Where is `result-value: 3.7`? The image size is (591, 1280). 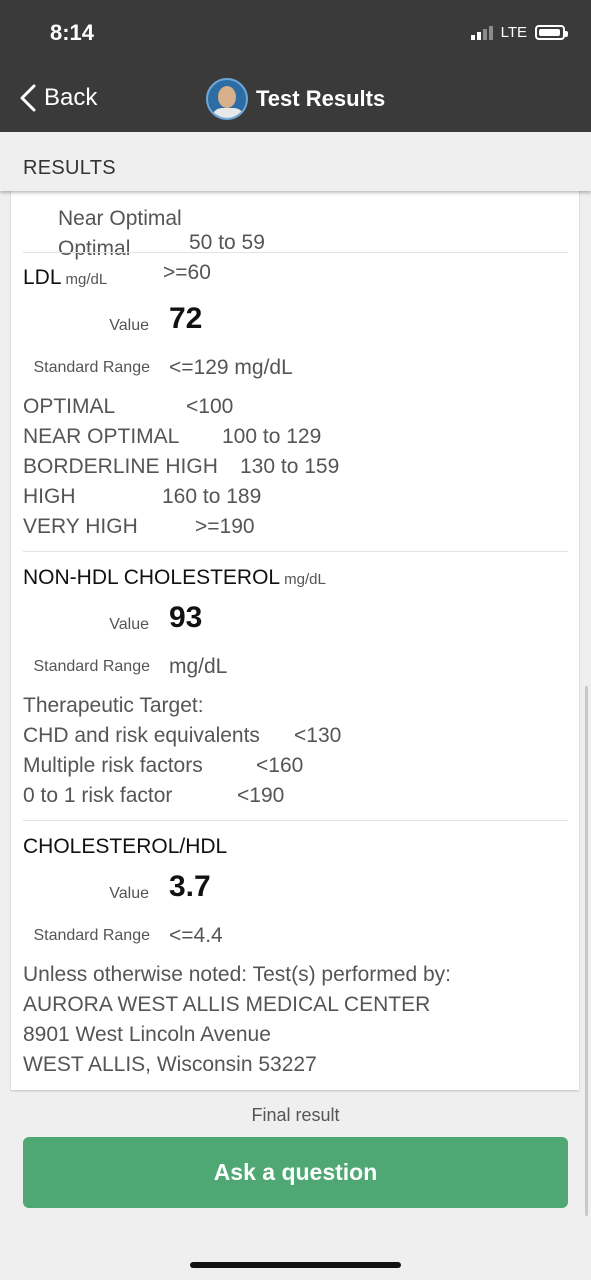
result-value: 3.7 is located at coordinates (190, 886).